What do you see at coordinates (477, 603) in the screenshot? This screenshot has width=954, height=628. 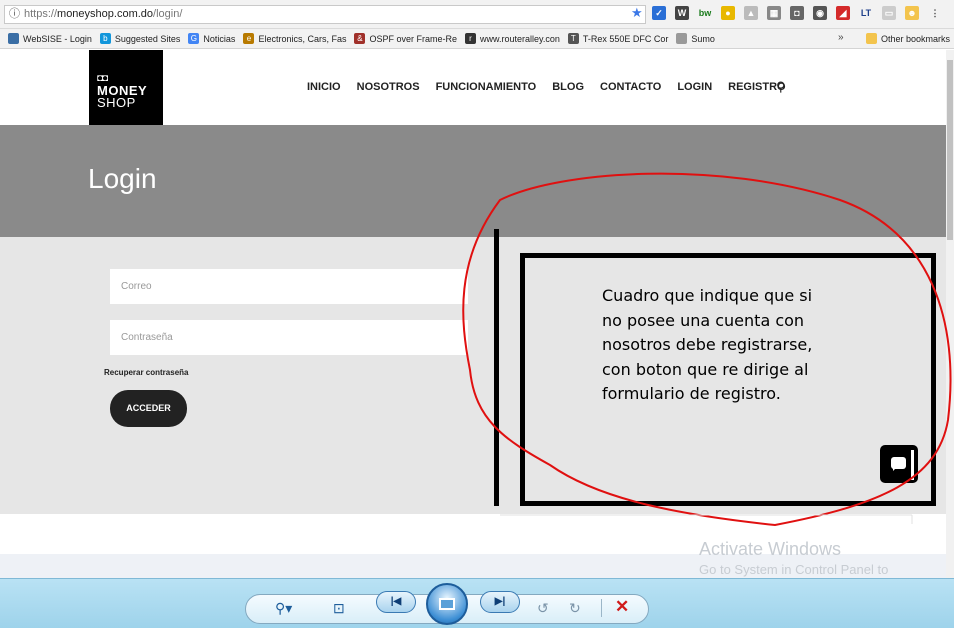 I see `photo-viewer-toolbar: ⚲▾ ⊡ |◀ ▶| ↺ ↻ ✕` at bounding box center [477, 603].